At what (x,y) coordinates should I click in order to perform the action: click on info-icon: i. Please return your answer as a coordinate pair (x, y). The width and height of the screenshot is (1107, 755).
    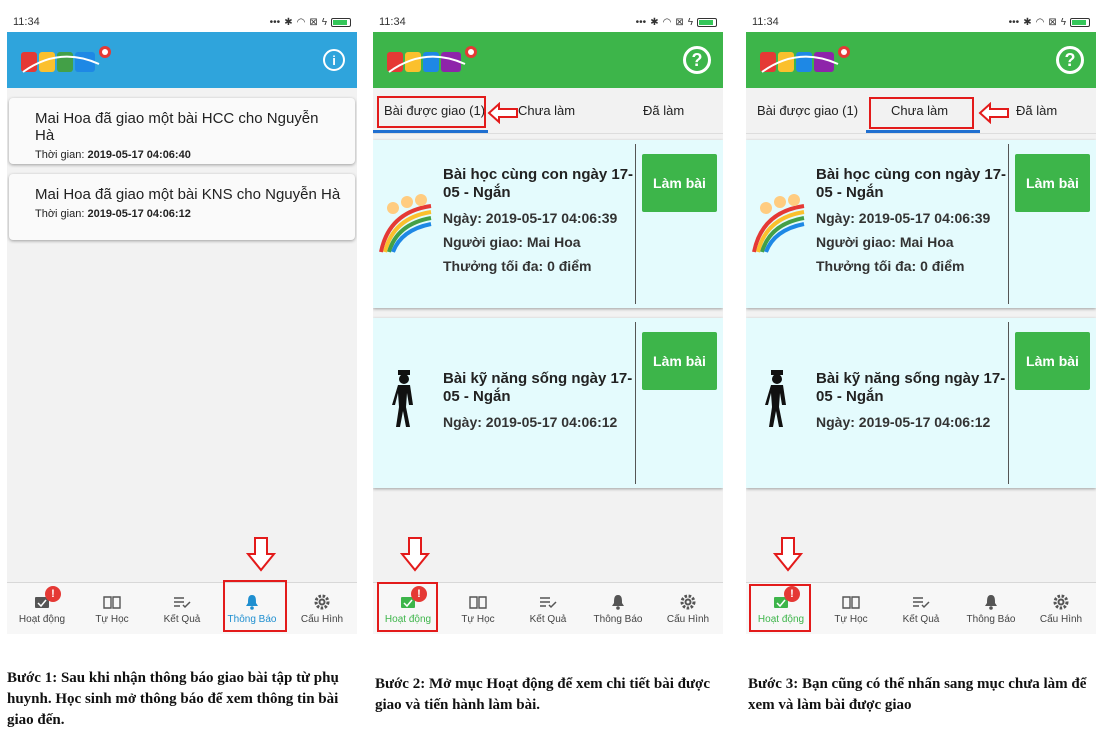
    Looking at the image, I should click on (334, 60).